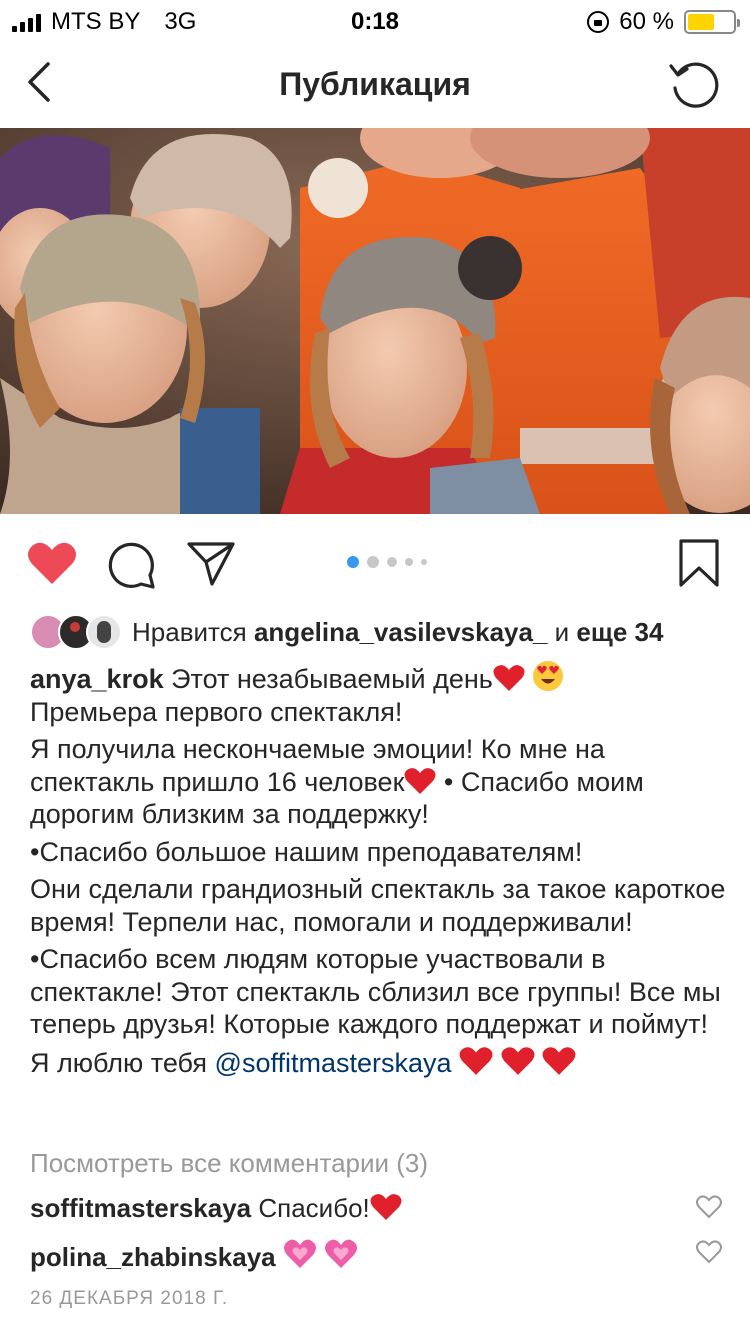  What do you see at coordinates (699, 563) in the screenshot?
I see `bookmark-icon` at bounding box center [699, 563].